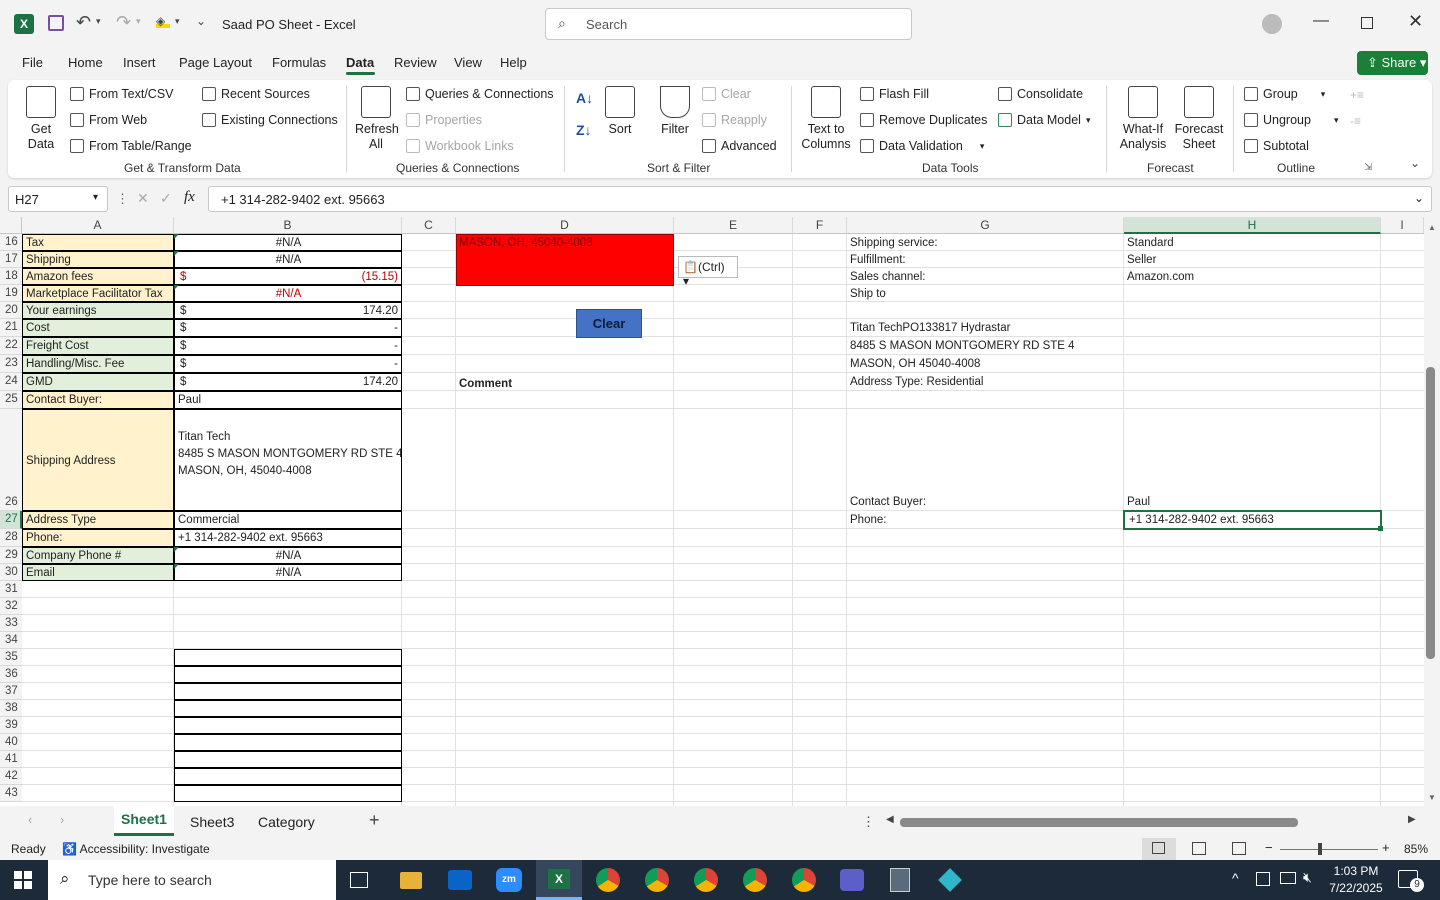 The image size is (1440, 900). I want to click on menu-review: Review, so click(415, 62).